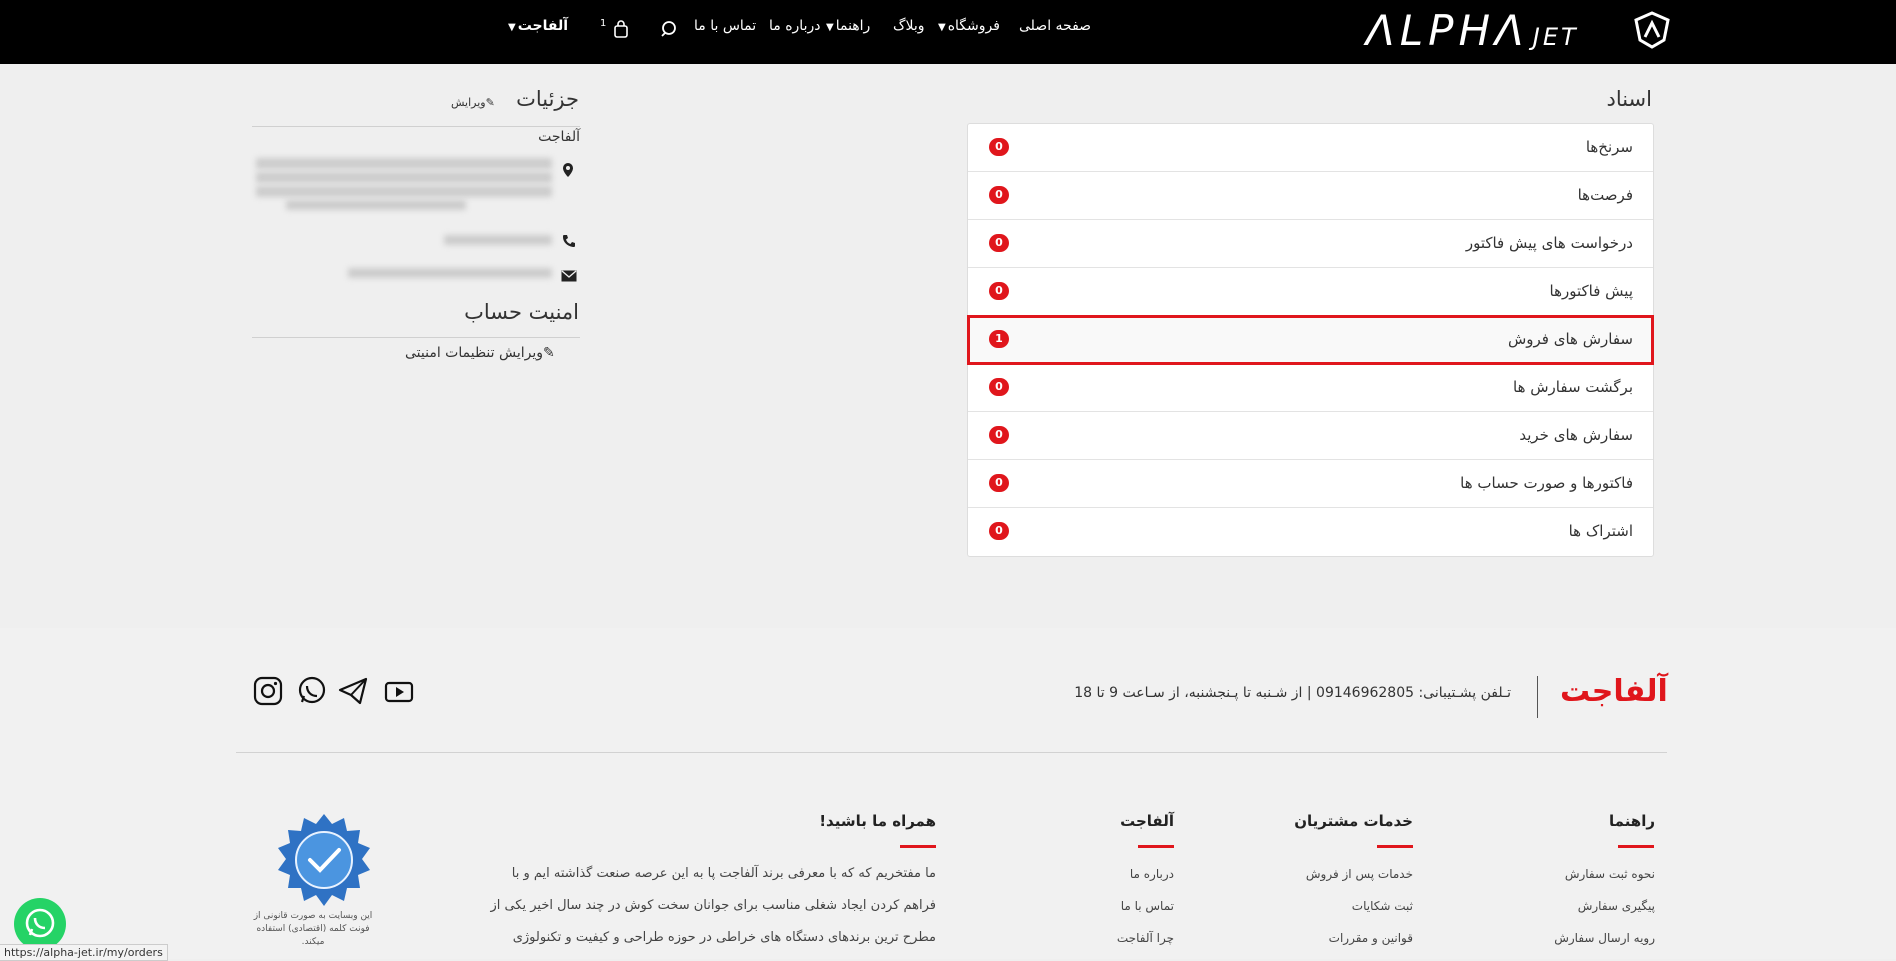  What do you see at coordinates (353, 691) in the screenshot?
I see `telegram-icon` at bounding box center [353, 691].